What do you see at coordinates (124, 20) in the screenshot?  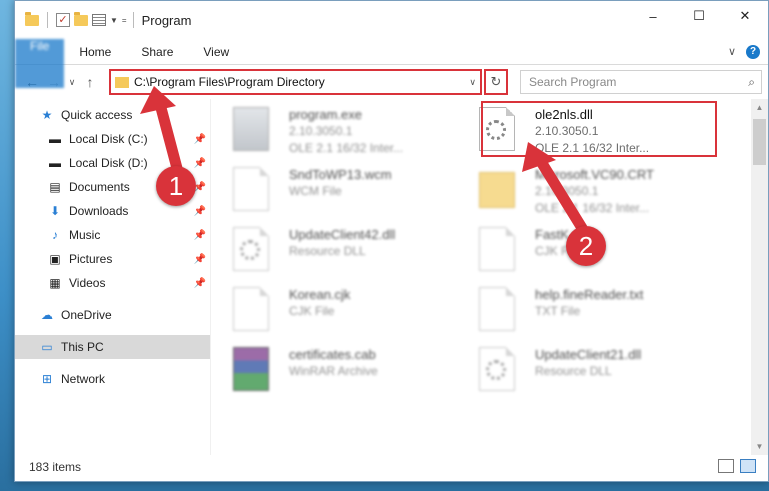 I see `customize-toolbar-icon: =` at bounding box center [124, 20].